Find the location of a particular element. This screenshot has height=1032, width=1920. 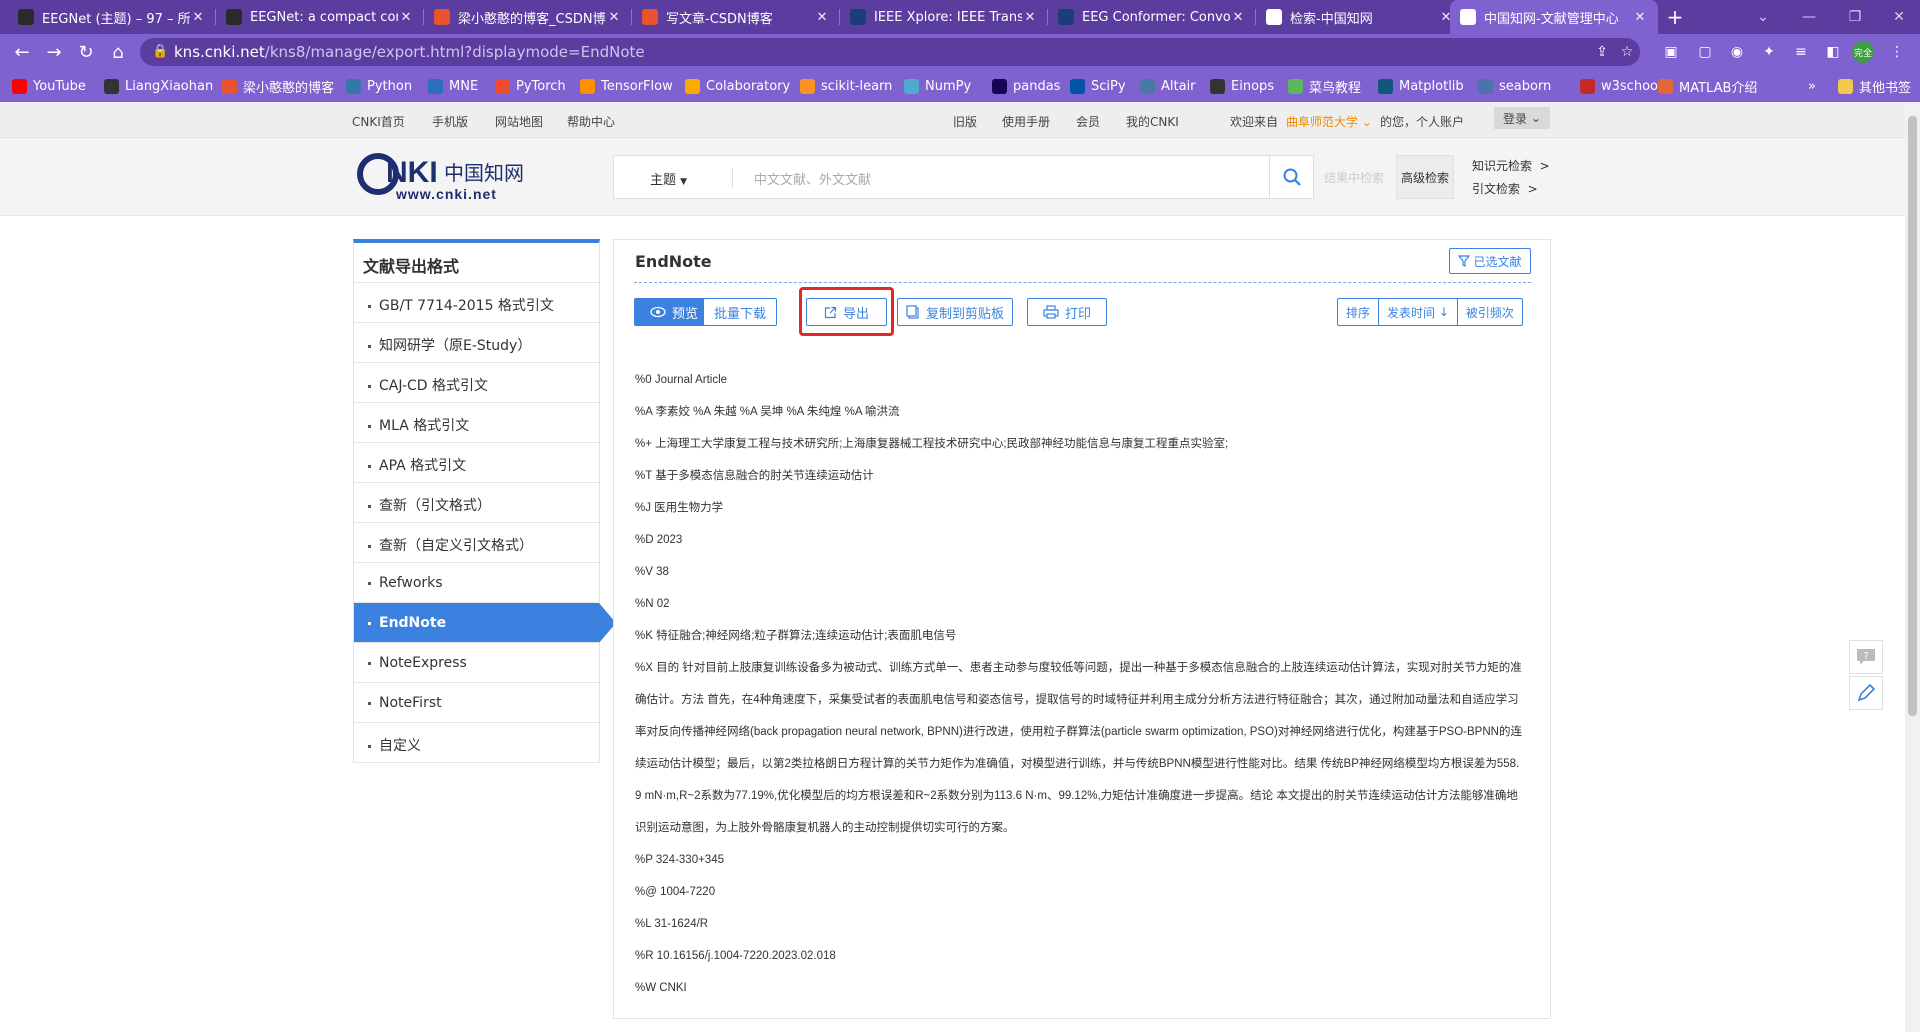

bookmarks-overflow-button: » is located at coordinates (1812, 86).